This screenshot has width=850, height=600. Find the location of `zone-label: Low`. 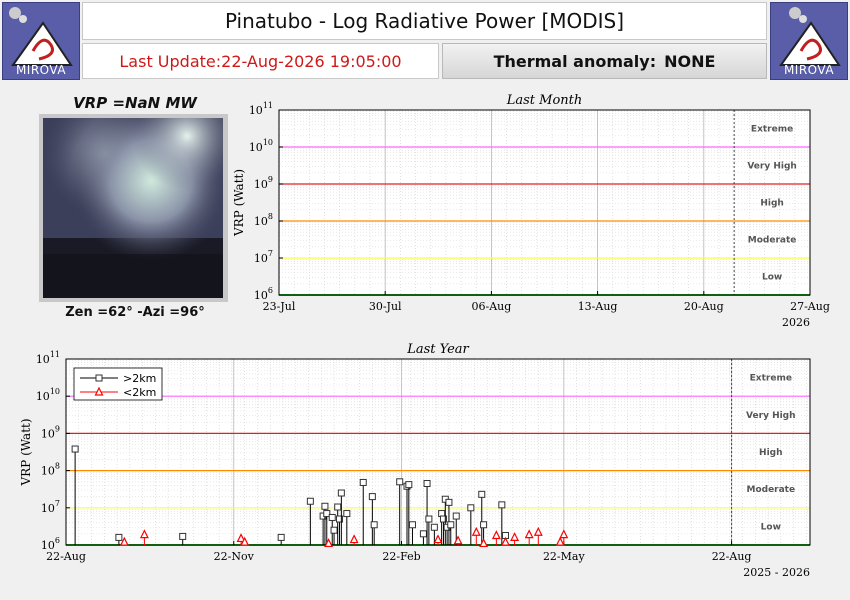

zone-label: Low is located at coordinates (771, 527).